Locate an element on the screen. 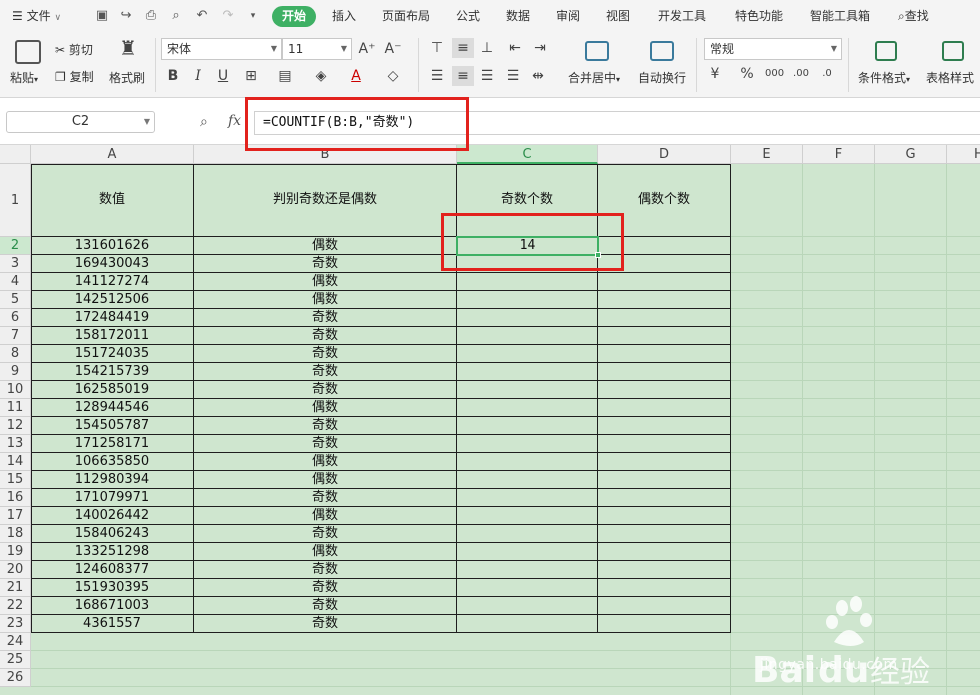 This screenshot has height=695, width=980. decrease-font-icon: A⁻ is located at coordinates (393, 49).